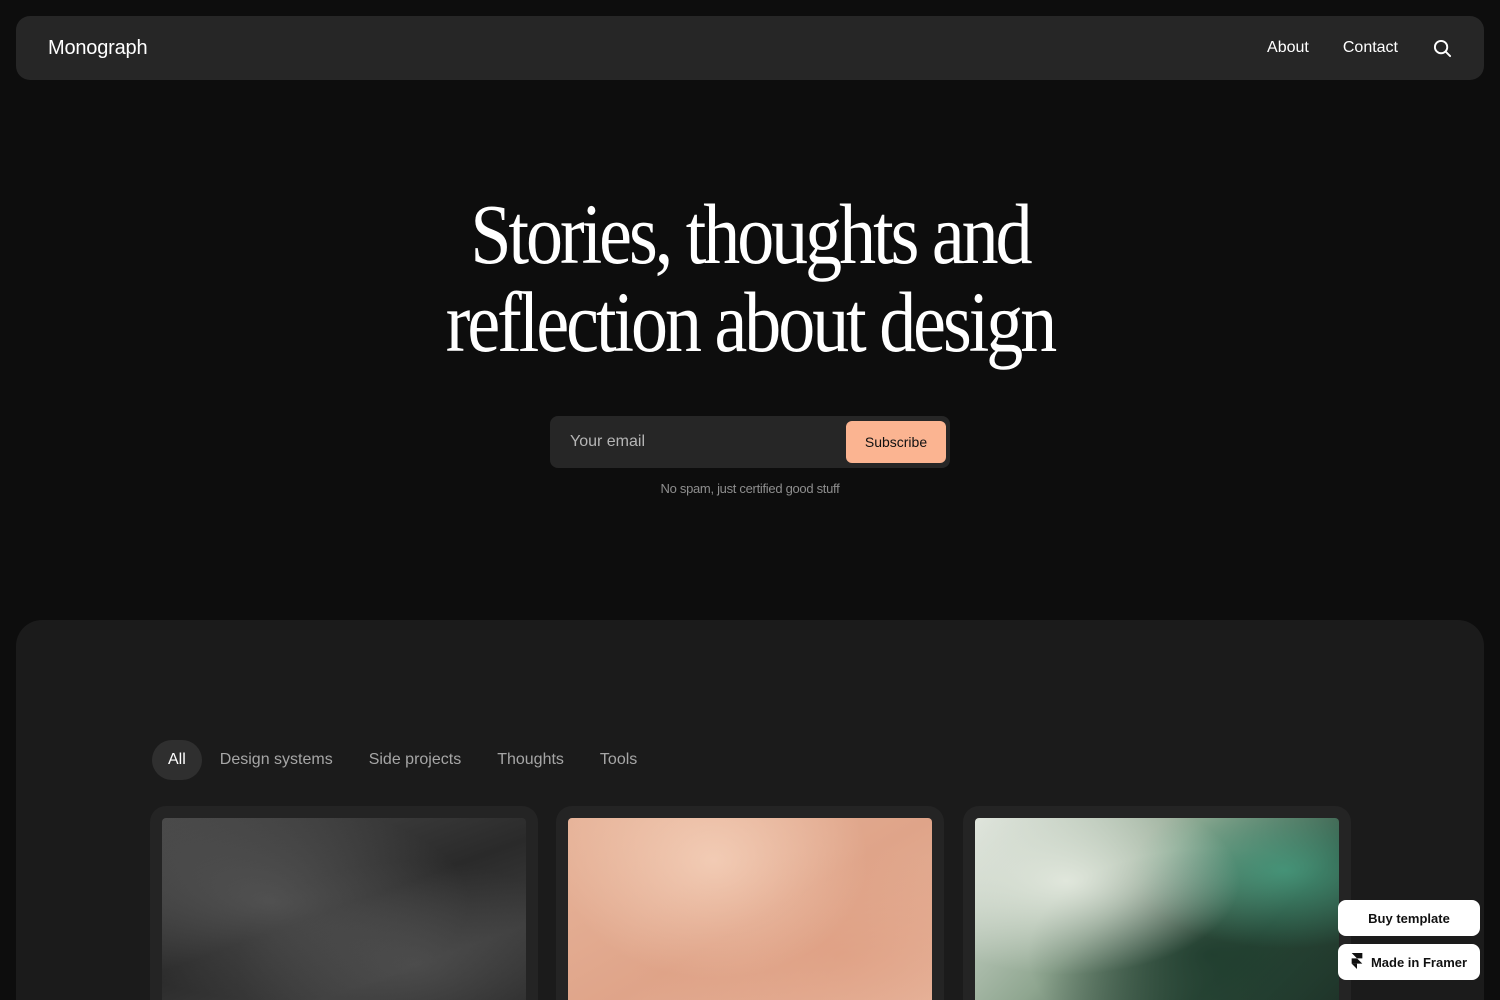 The width and height of the screenshot is (1500, 1000). I want to click on buy-template-button: Buy template, so click(1409, 918).